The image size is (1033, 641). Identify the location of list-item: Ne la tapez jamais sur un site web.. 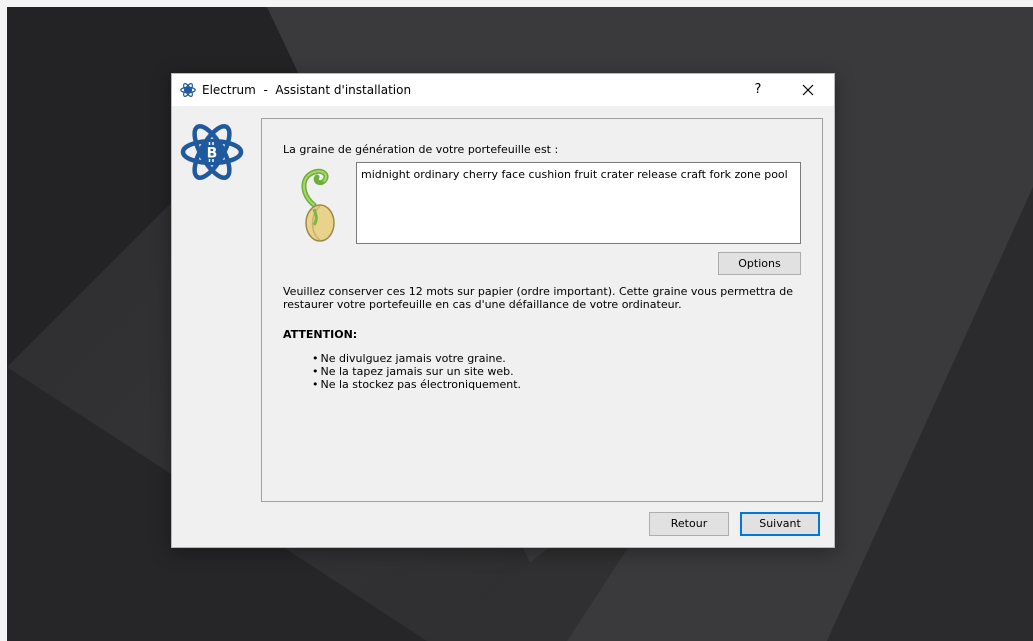
(416, 371).